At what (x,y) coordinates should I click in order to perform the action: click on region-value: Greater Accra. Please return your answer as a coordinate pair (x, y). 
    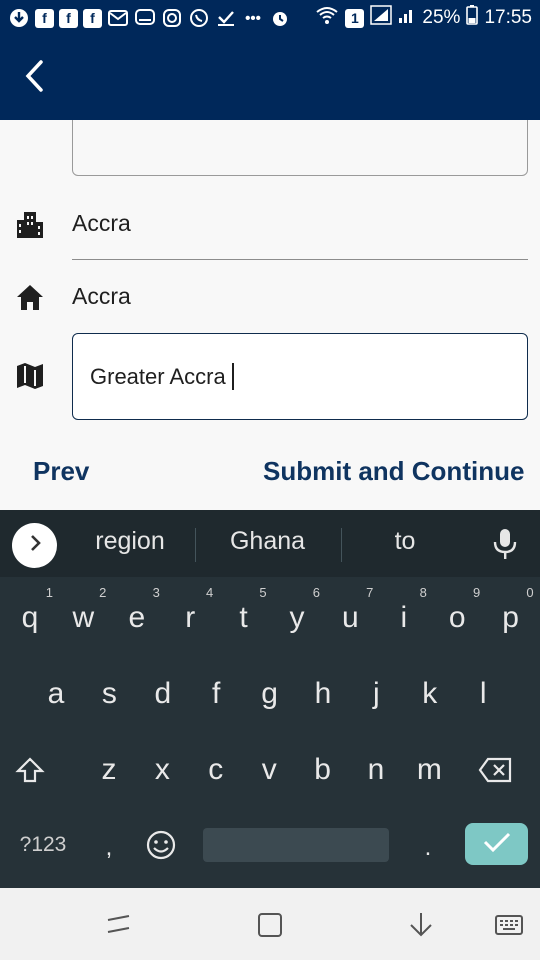
    Looking at the image, I should click on (158, 376).